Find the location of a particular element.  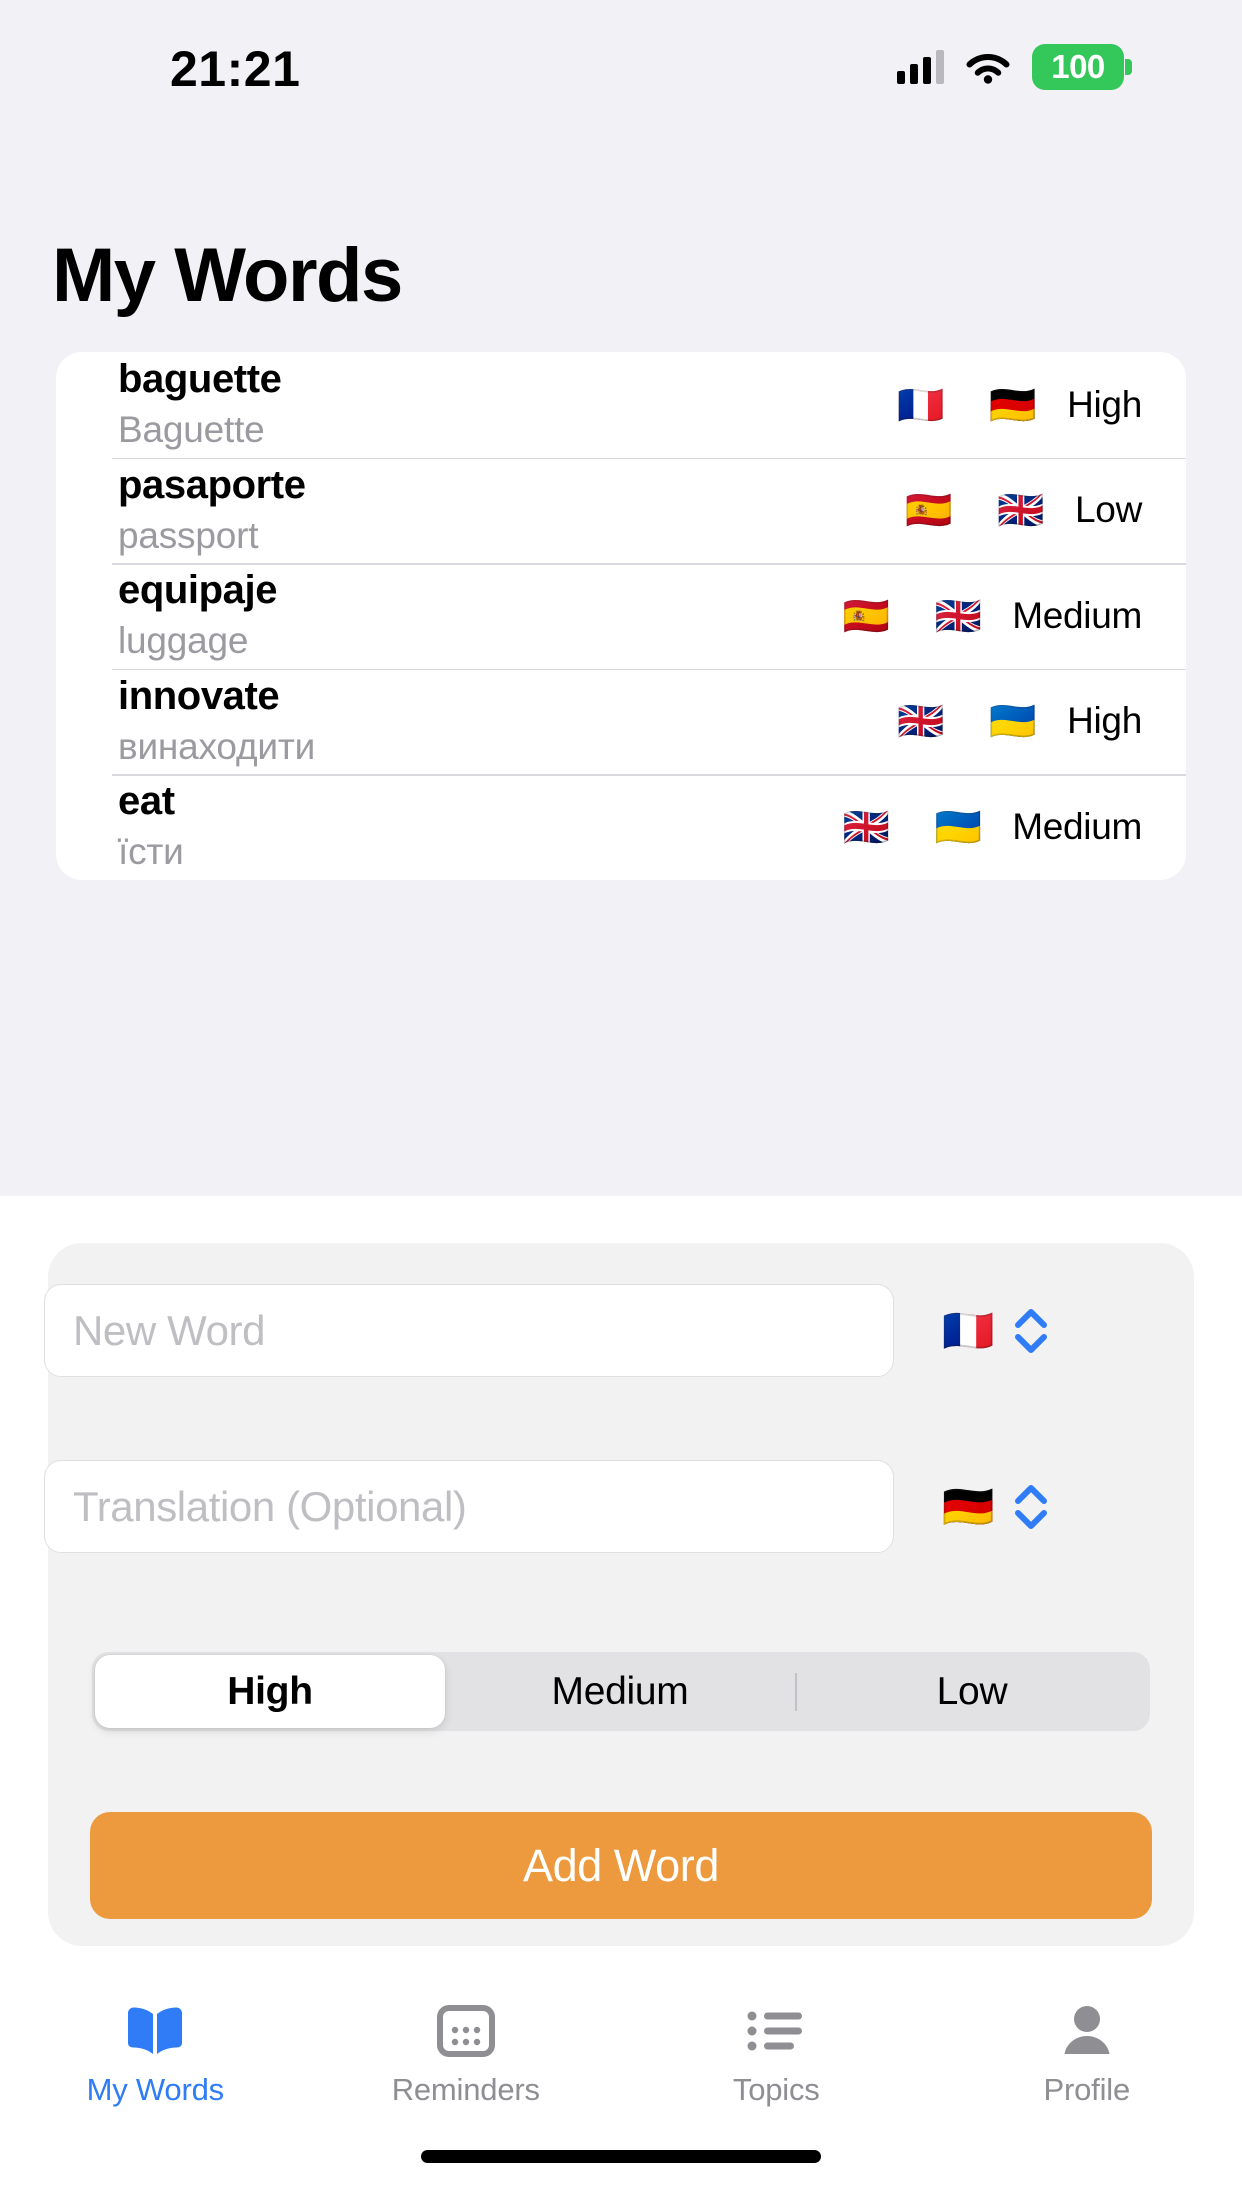

word-meta: 🇫🇷 🇩🇪 High is located at coordinates (1030, 405).